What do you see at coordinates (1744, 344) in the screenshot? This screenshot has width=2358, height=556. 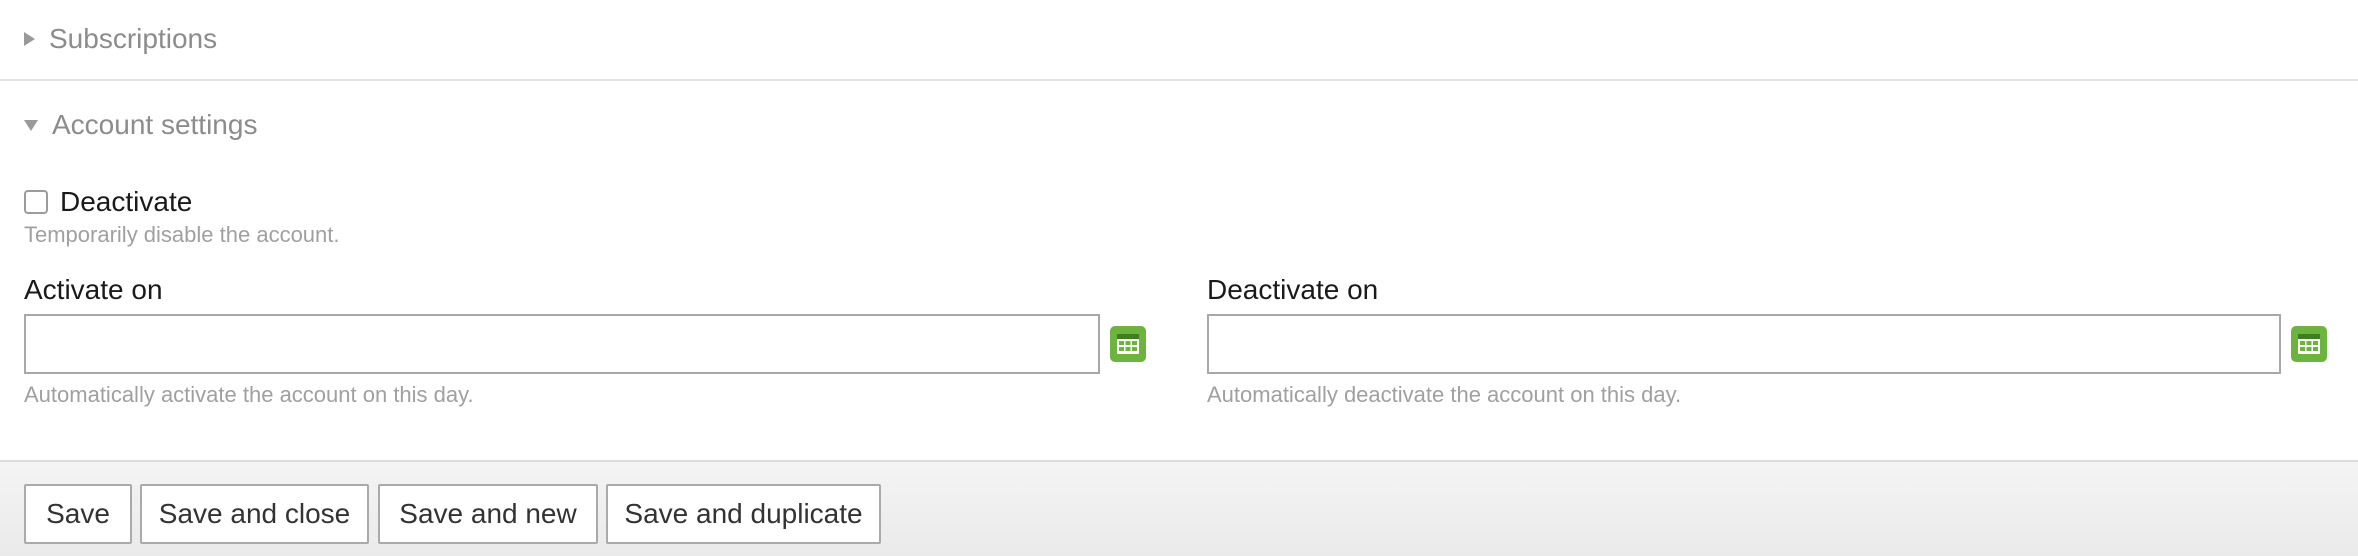 I see `deactivate-on-input` at bounding box center [1744, 344].